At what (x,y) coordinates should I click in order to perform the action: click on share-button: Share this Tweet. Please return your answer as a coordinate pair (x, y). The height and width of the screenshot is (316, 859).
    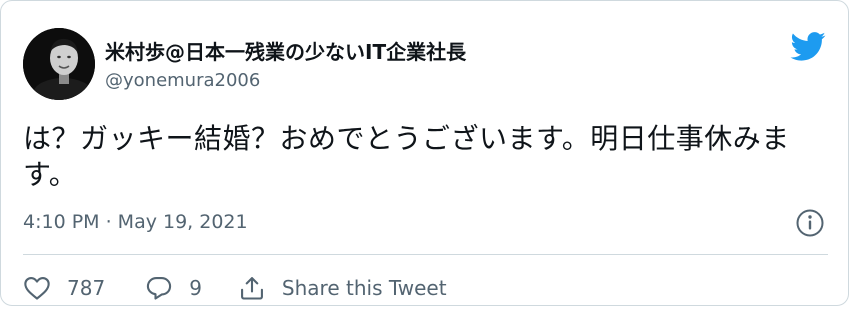
    Looking at the image, I should click on (342, 288).